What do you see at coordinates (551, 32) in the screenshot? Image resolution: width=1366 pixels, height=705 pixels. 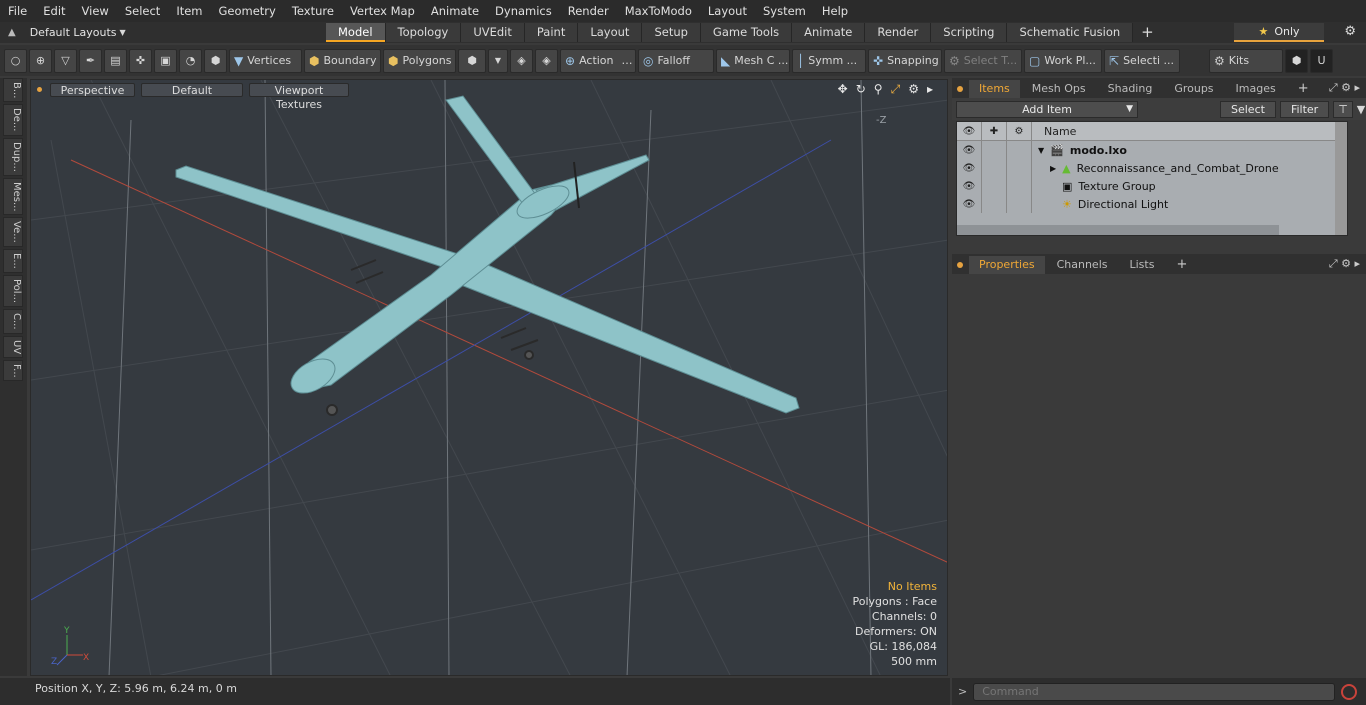 I see `tab-paint: Paint` at bounding box center [551, 32].